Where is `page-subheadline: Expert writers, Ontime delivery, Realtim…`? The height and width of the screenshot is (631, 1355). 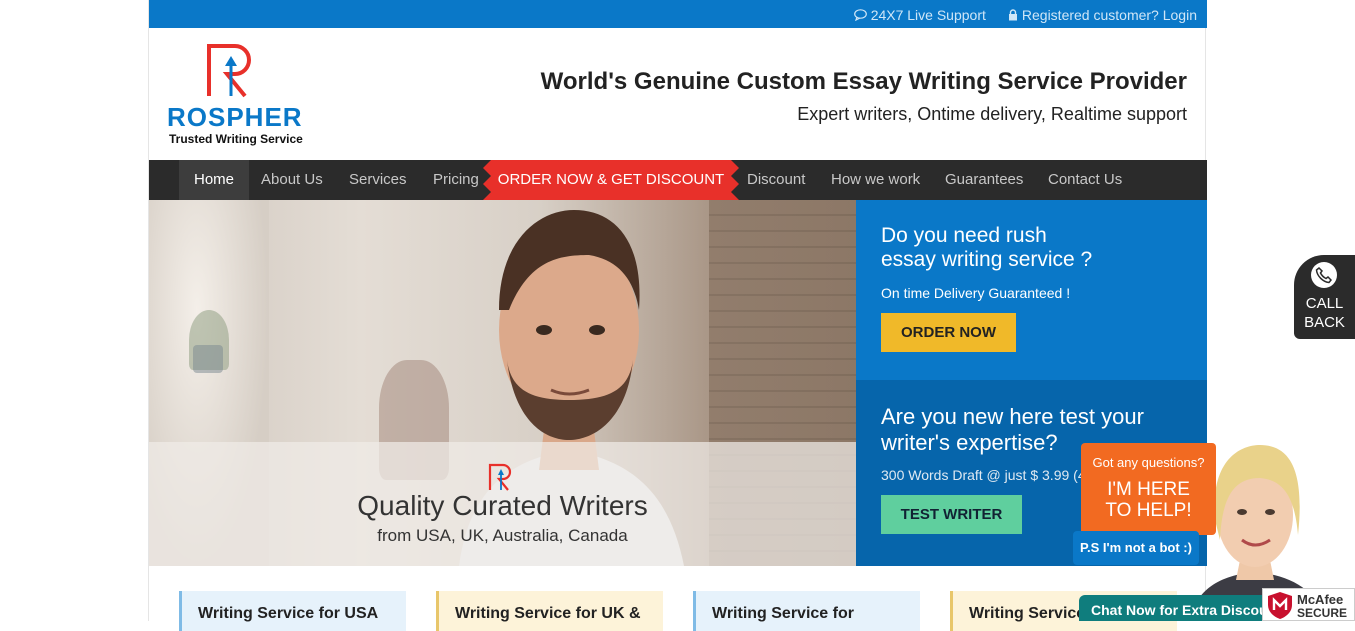 page-subheadline: Expert writers, Ontime delivery, Realtim… is located at coordinates (992, 114).